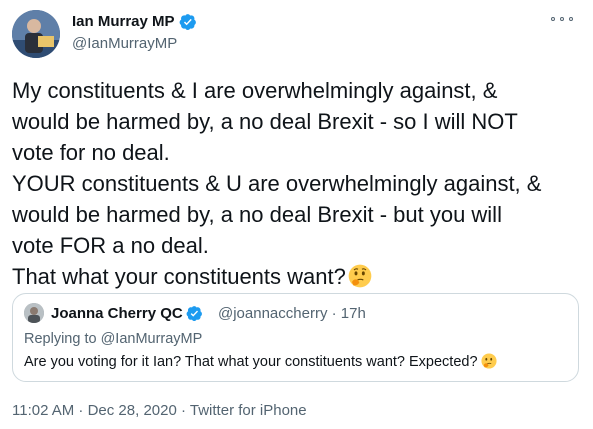 The height and width of the screenshot is (429, 593). I want to click on author-name: Ian Murray MP, so click(134, 21).